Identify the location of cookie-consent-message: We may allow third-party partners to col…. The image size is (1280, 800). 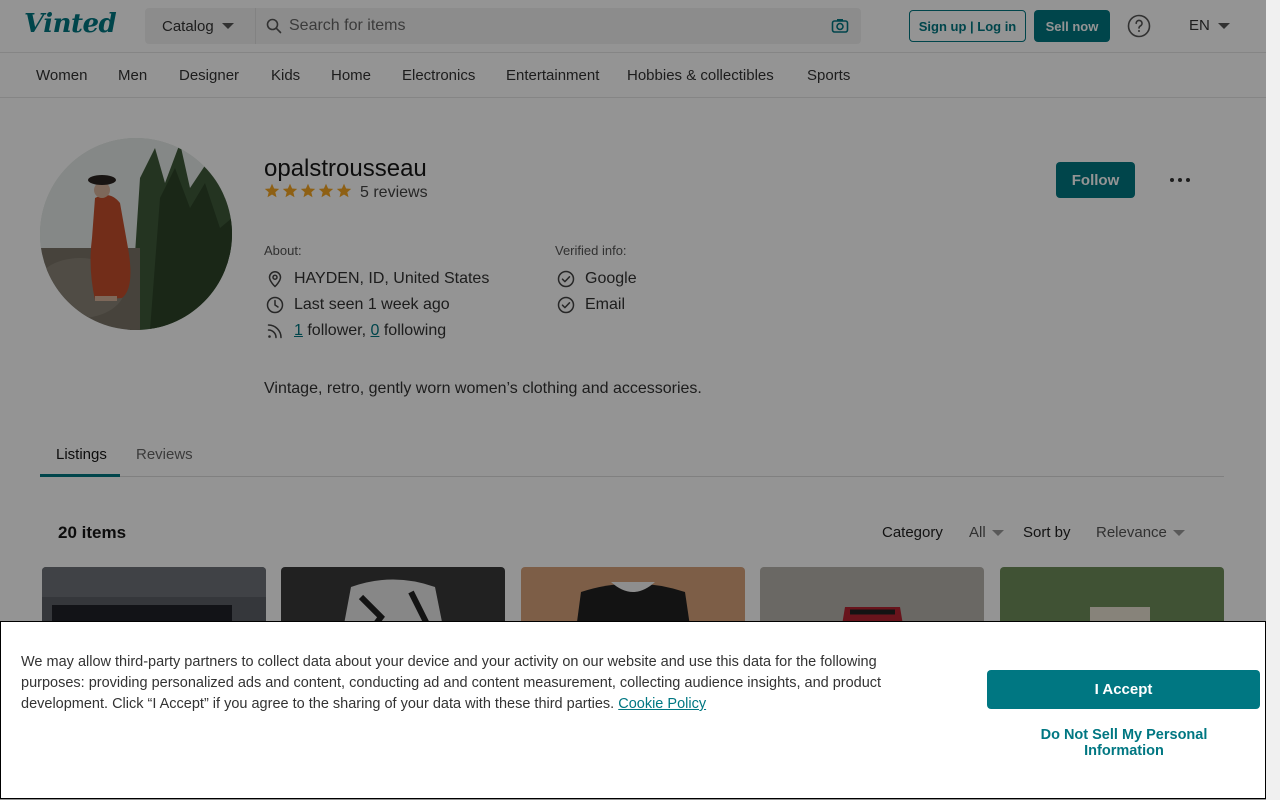
(451, 683).